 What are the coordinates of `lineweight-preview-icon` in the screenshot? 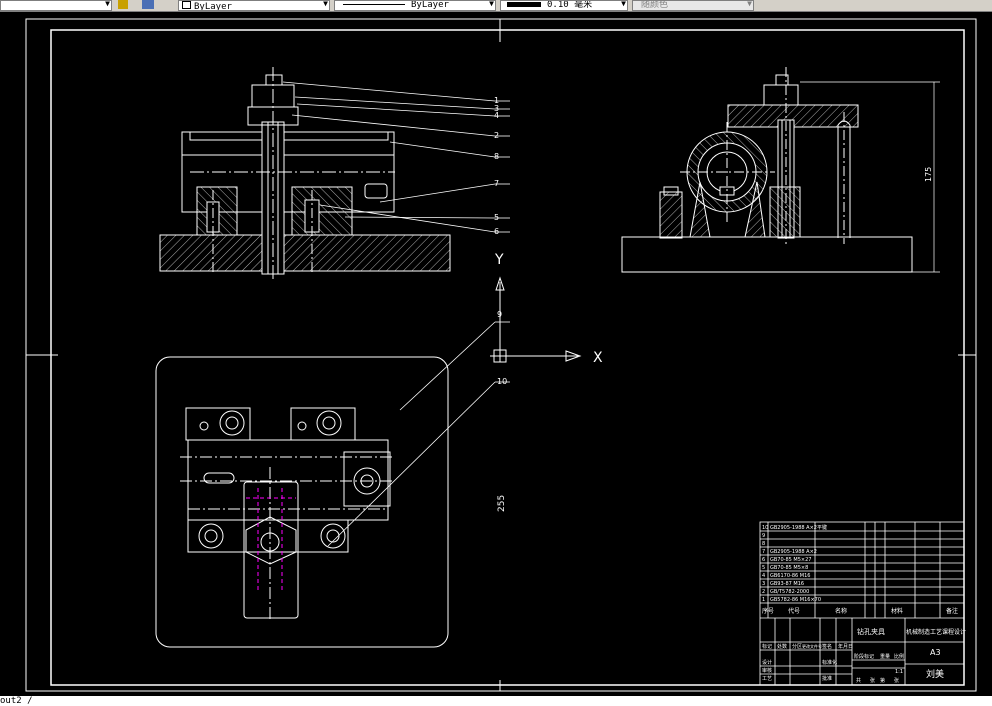 It's located at (524, 4).